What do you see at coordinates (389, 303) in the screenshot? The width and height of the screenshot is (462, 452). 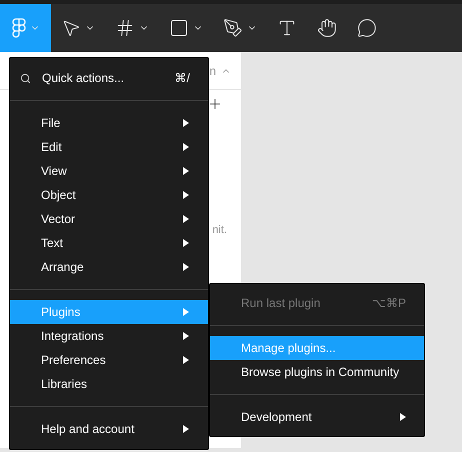 I see `shortcut-text: ⌥⌘P` at bounding box center [389, 303].